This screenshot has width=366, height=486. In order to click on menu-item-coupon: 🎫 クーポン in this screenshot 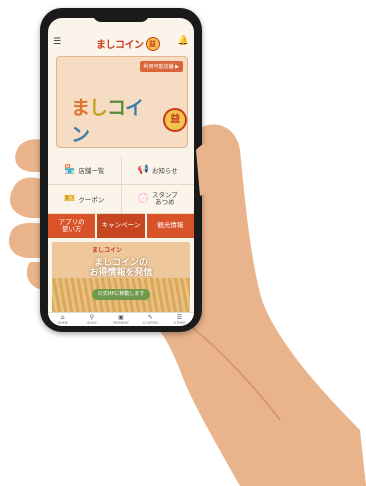, I will do `click(84, 199)`.